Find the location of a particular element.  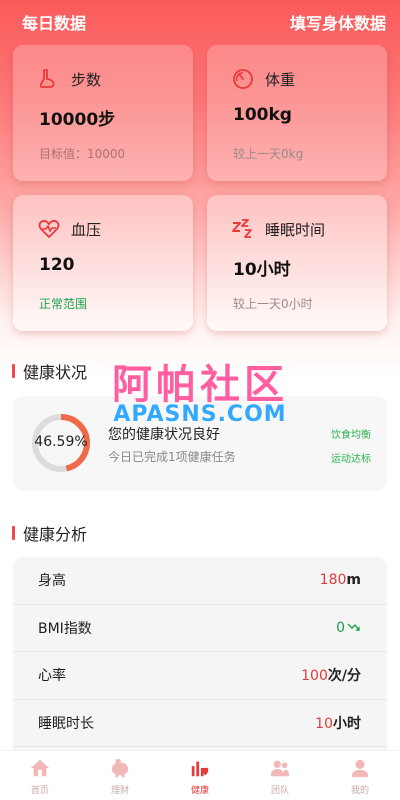

health-status-card: 46.59% 您的健康状况良好 今日已完成1项健康任务 饮食均衡 运动达标 is located at coordinates (200, 443).